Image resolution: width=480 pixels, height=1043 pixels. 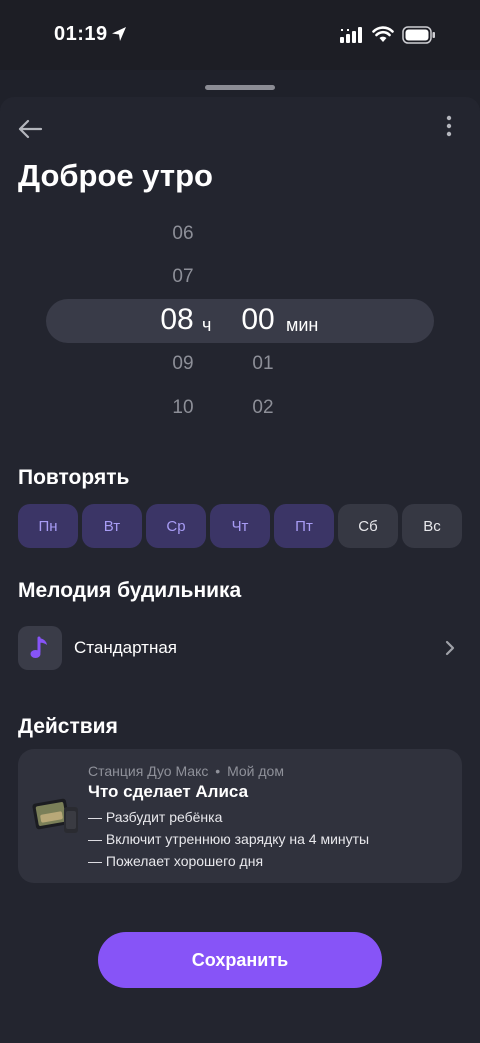 I want to click on home-name: Мой дом, so click(x=255, y=771).